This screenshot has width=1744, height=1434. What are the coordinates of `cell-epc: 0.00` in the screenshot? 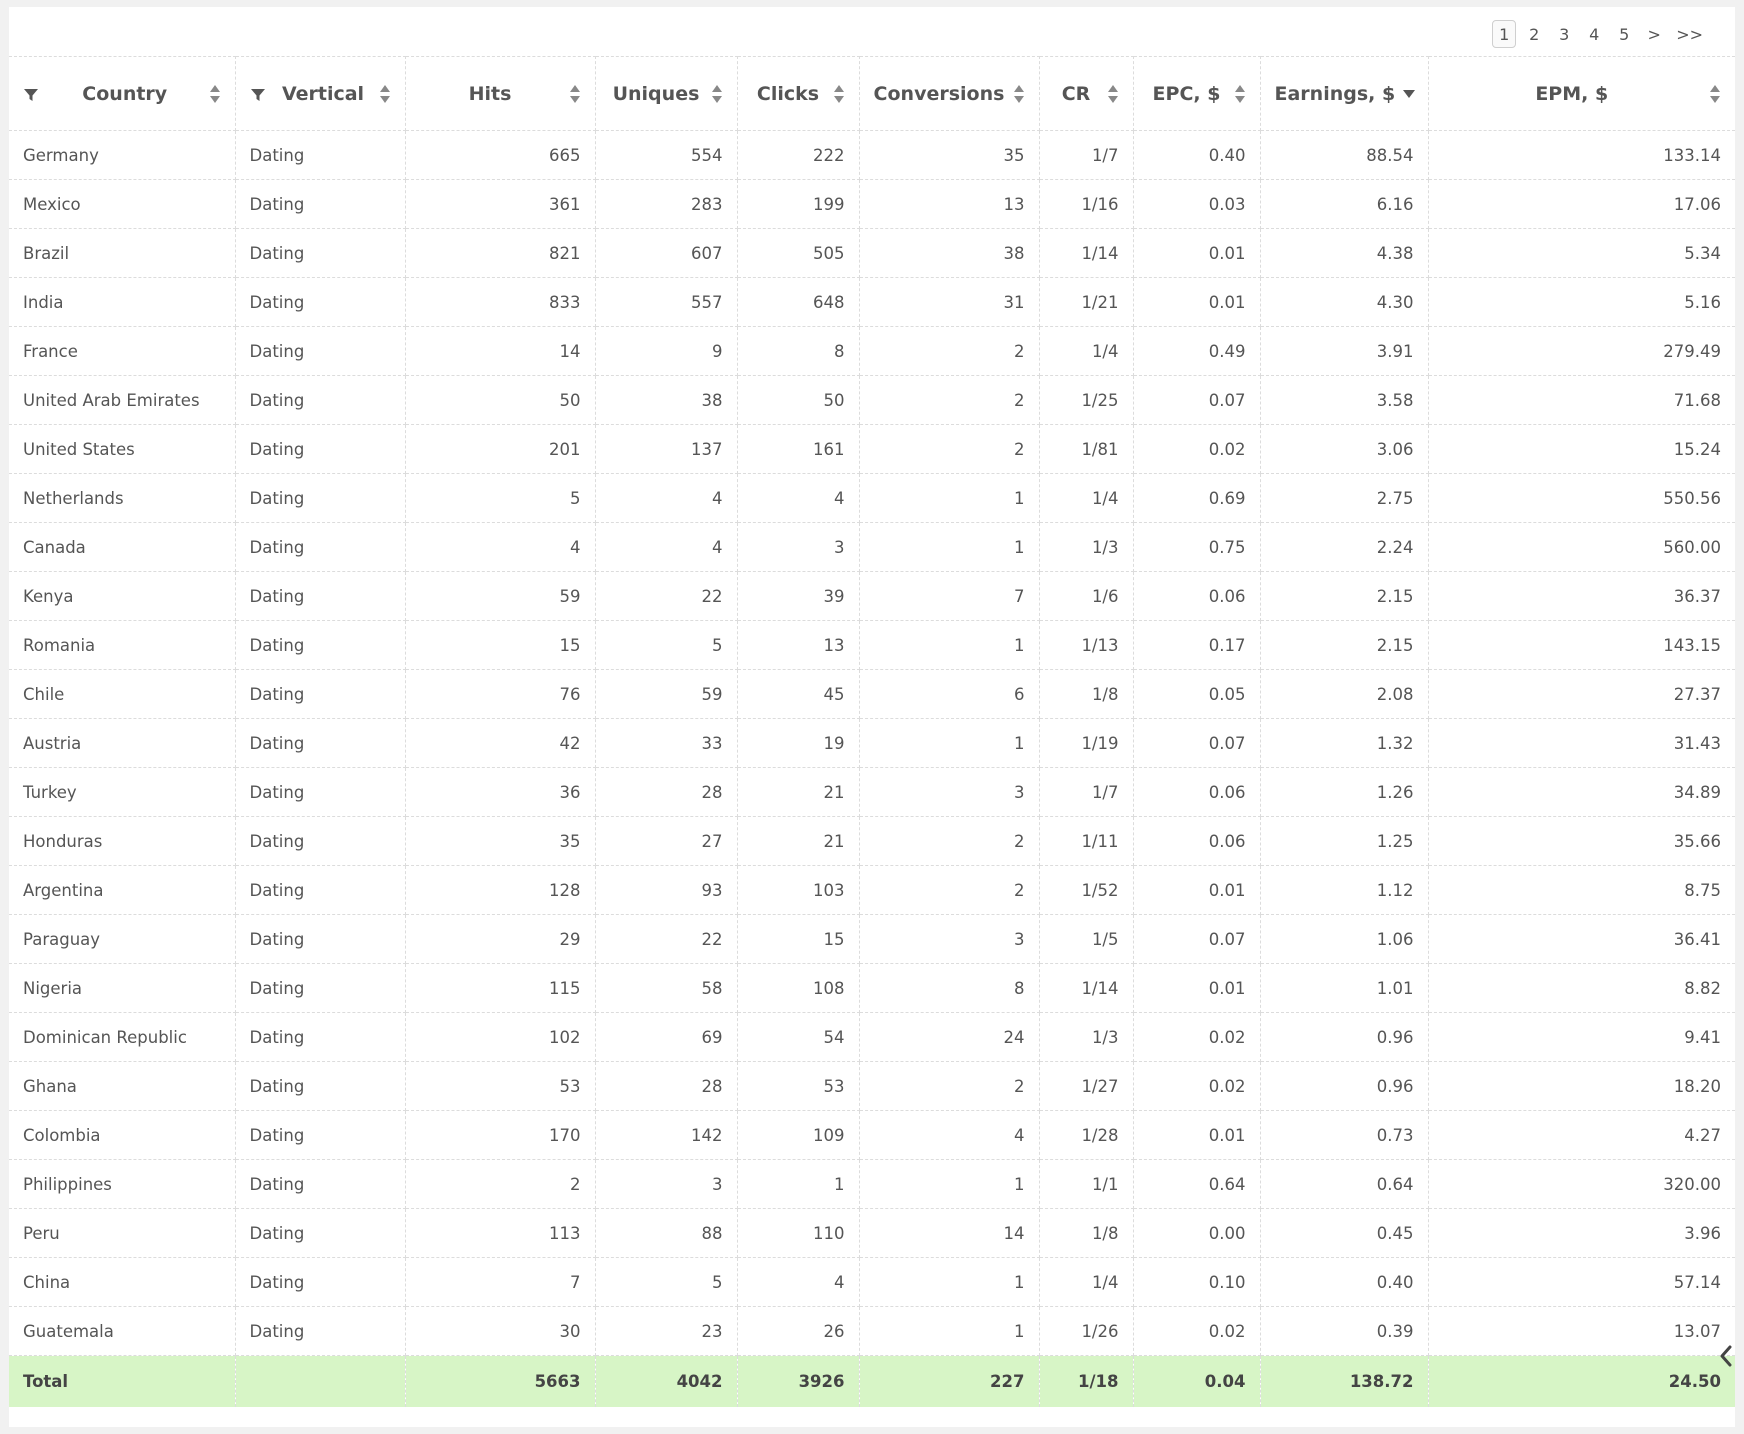 It's located at (1197, 1233).